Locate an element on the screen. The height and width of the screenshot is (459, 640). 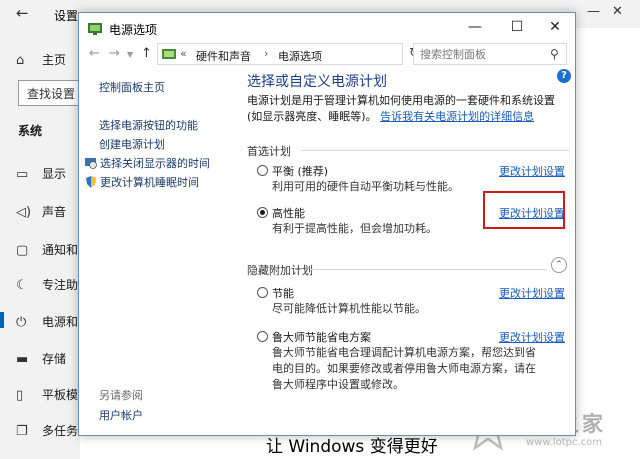
power-window-title: 电源选项 is located at coordinates (133, 30).